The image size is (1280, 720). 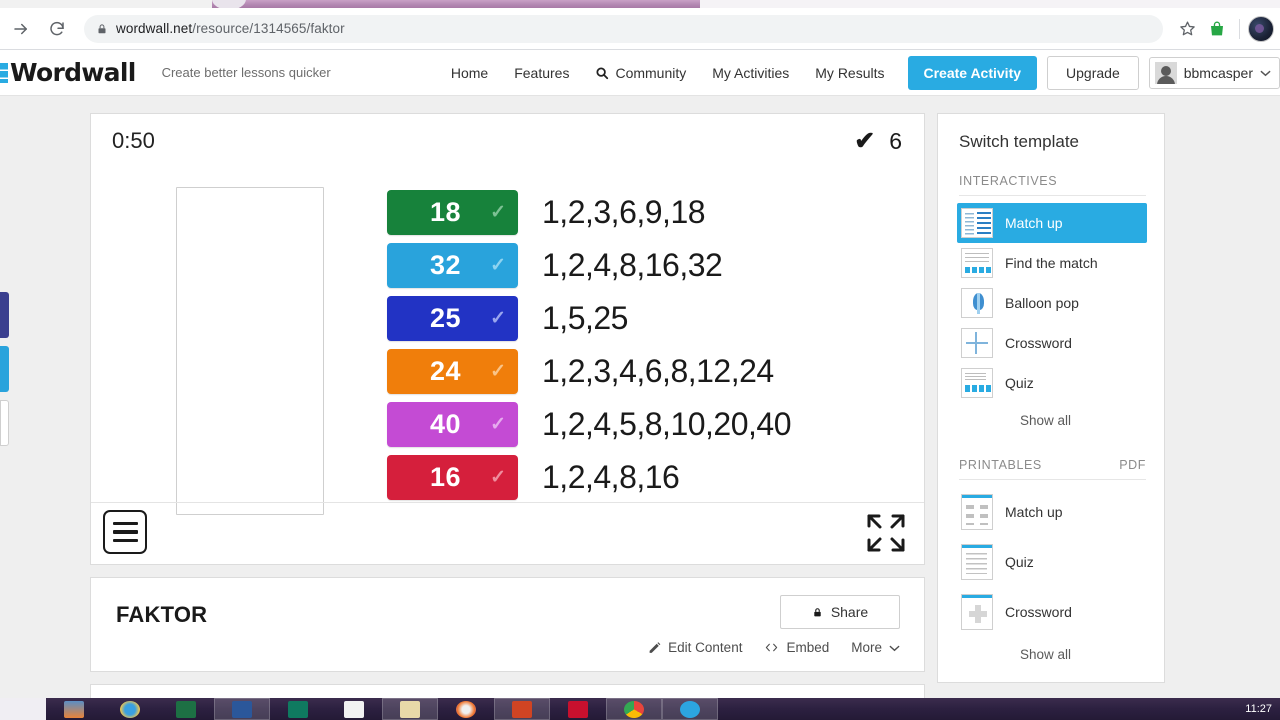 I want to click on firefox-icon, so click(x=466, y=709).